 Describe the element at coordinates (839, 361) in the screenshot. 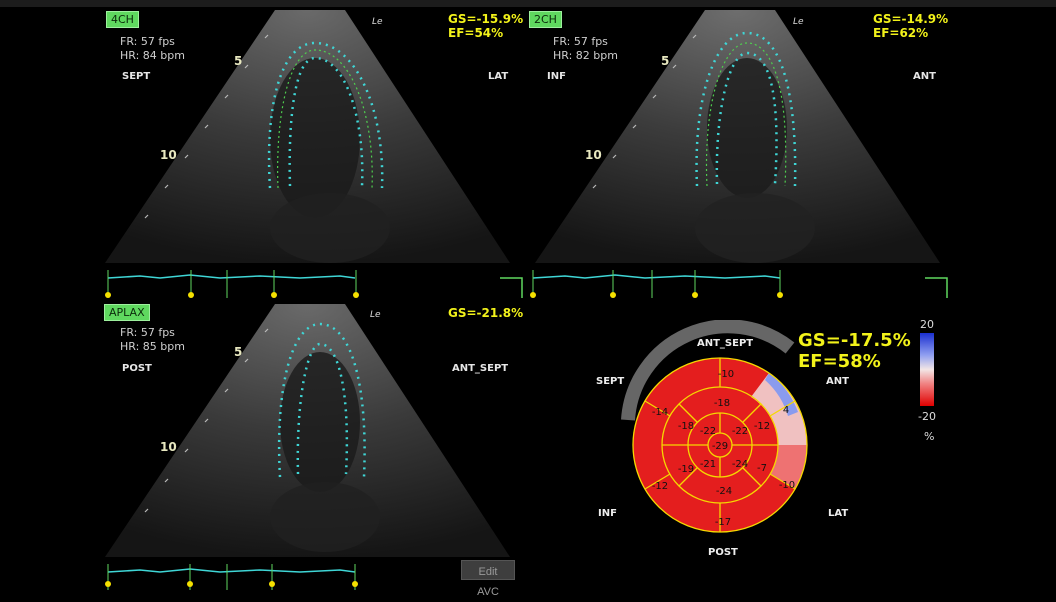

I see `ejection-fraction-summary: EF=58%` at that location.